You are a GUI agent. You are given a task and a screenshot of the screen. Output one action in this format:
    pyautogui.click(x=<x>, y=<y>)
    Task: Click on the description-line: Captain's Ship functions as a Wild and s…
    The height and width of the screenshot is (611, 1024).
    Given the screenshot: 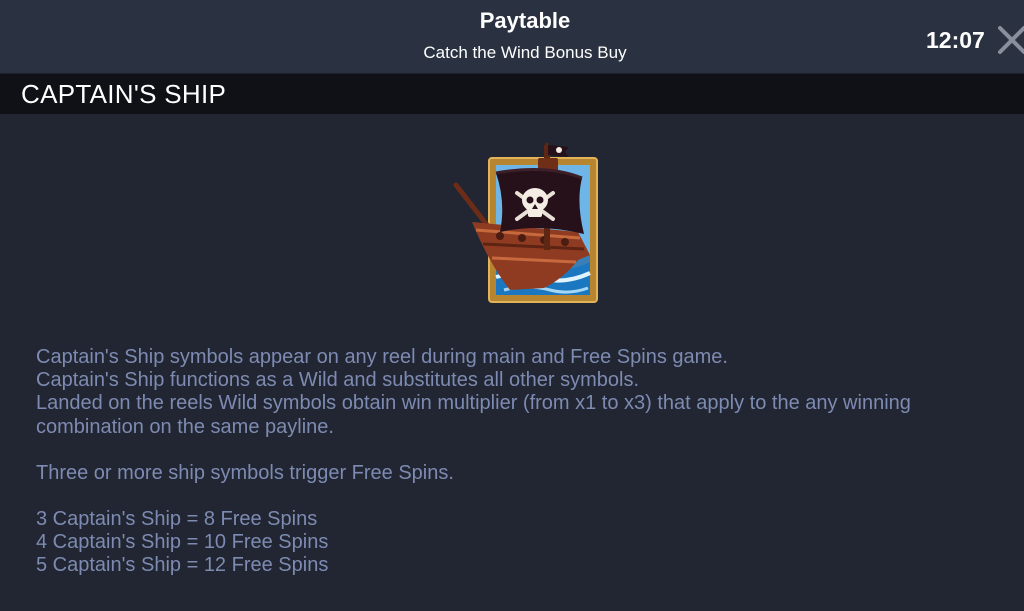 What is the action you would take?
    pyautogui.click(x=338, y=380)
    